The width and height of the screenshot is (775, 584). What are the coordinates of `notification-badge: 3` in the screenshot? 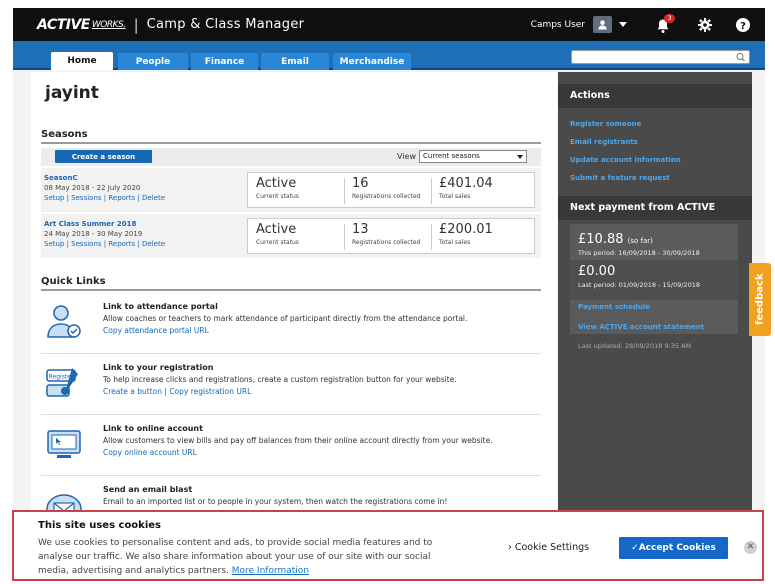 It's located at (669, 18).